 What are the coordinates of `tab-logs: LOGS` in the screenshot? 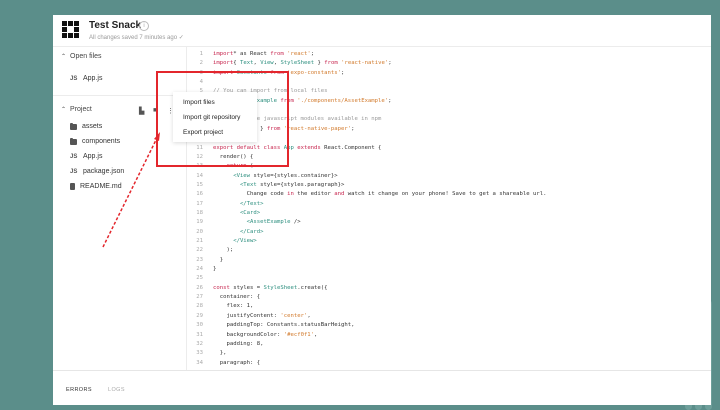 It's located at (116, 390).